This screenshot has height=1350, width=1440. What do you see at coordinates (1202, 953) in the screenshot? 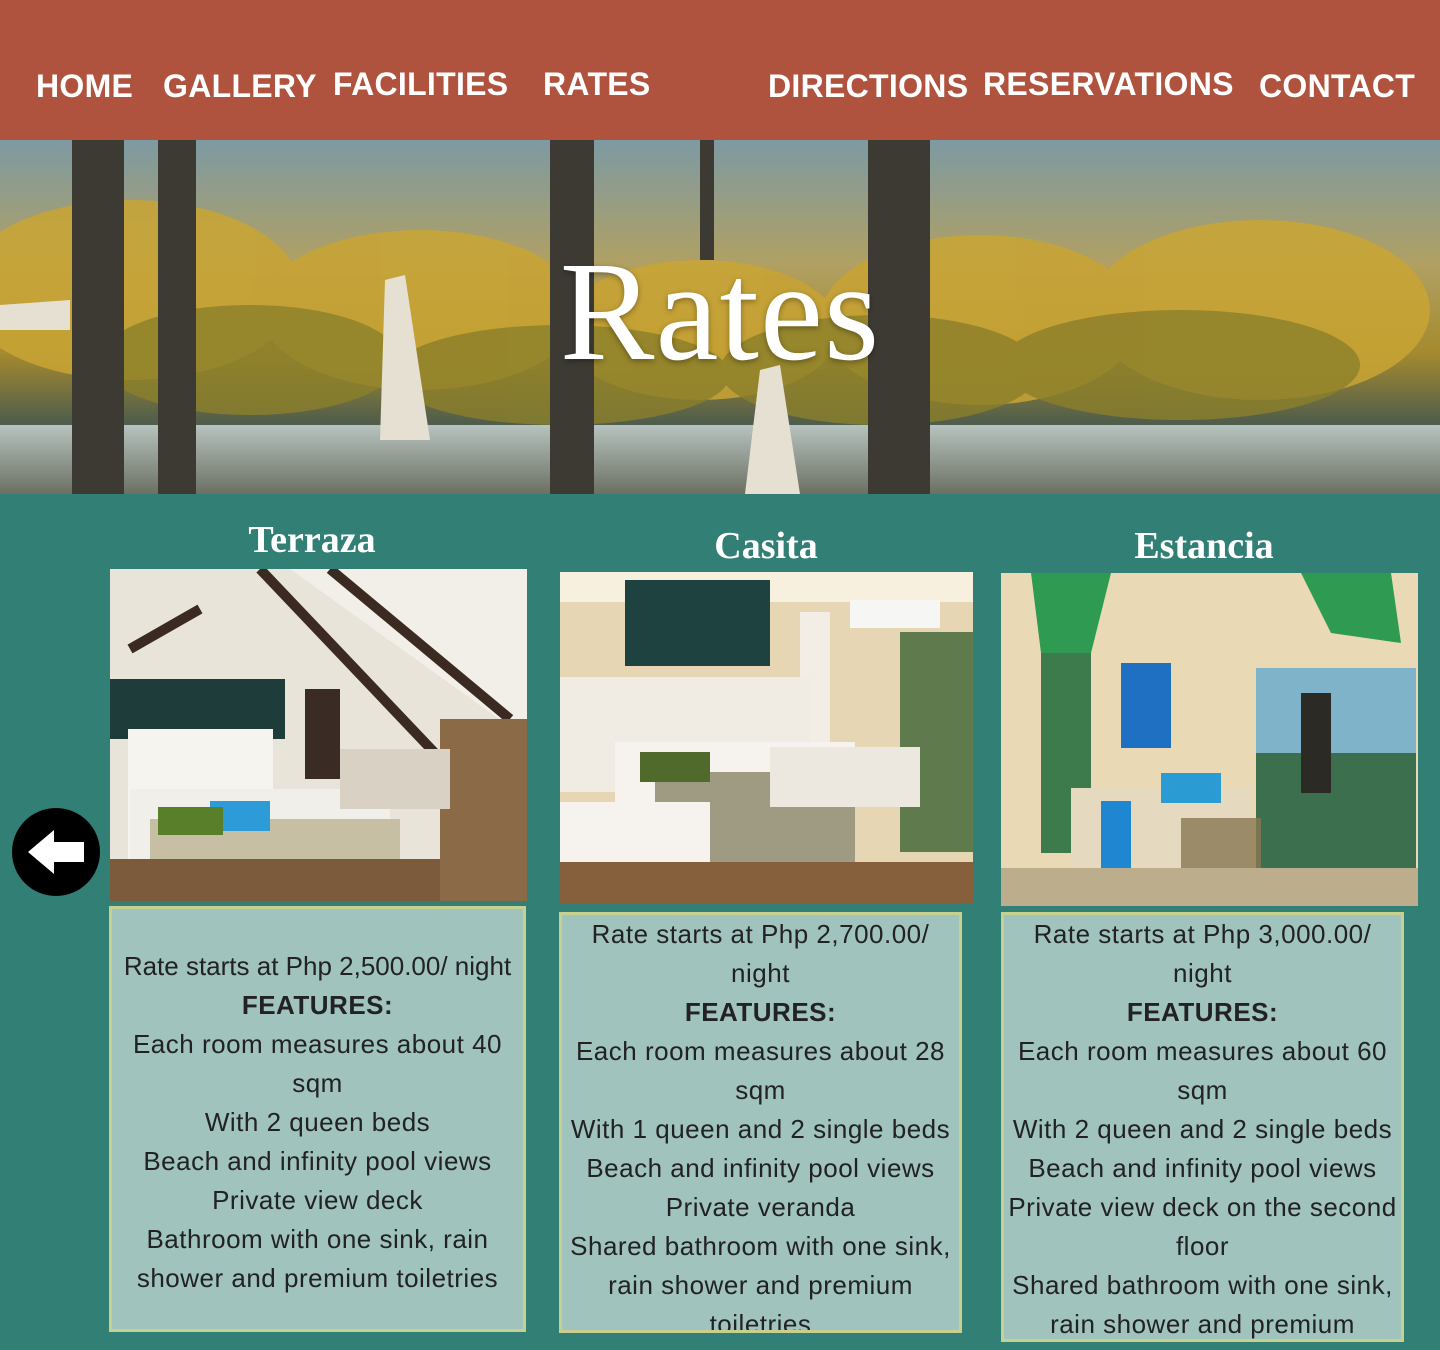
I see `rate-text: Rate starts at Php 3,000.00/ night` at bounding box center [1202, 953].